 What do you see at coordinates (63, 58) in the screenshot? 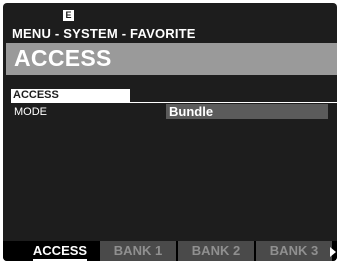
I see `page-title: ACCESS` at bounding box center [63, 58].